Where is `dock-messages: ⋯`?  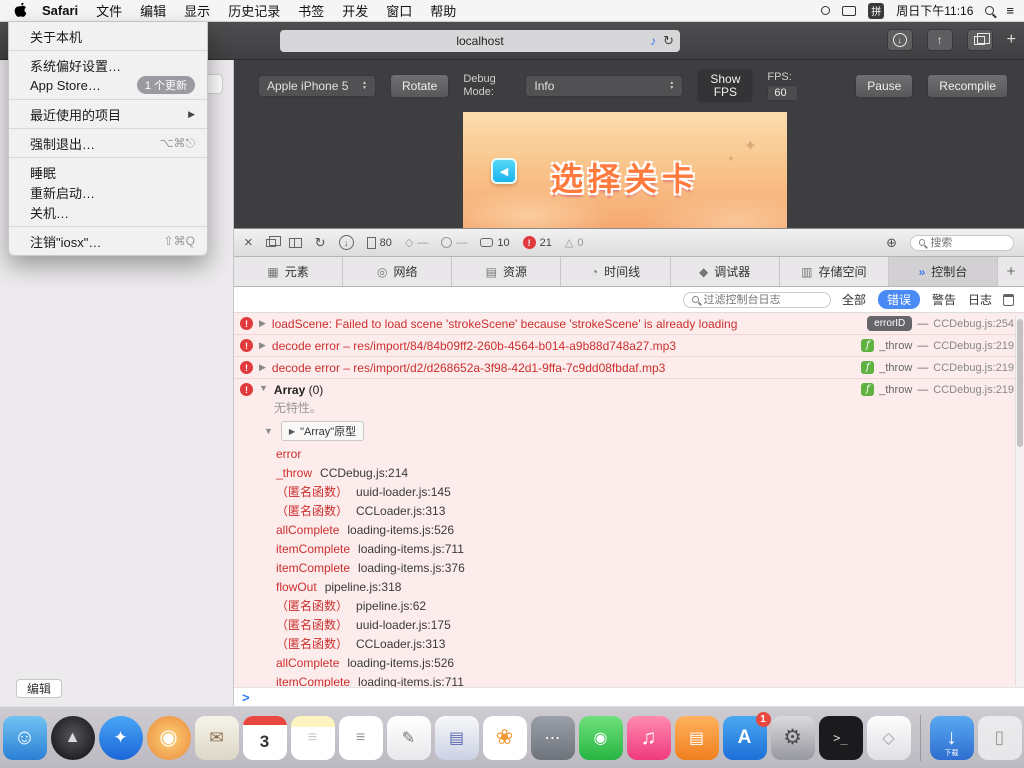
dock-messages: ⋯ is located at coordinates (552, 737).